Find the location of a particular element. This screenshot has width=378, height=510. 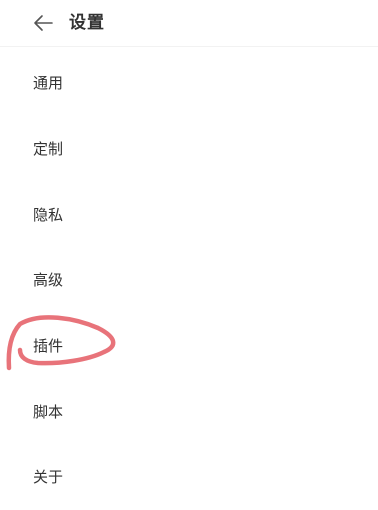

arrow-left-icon is located at coordinates (43, 23).